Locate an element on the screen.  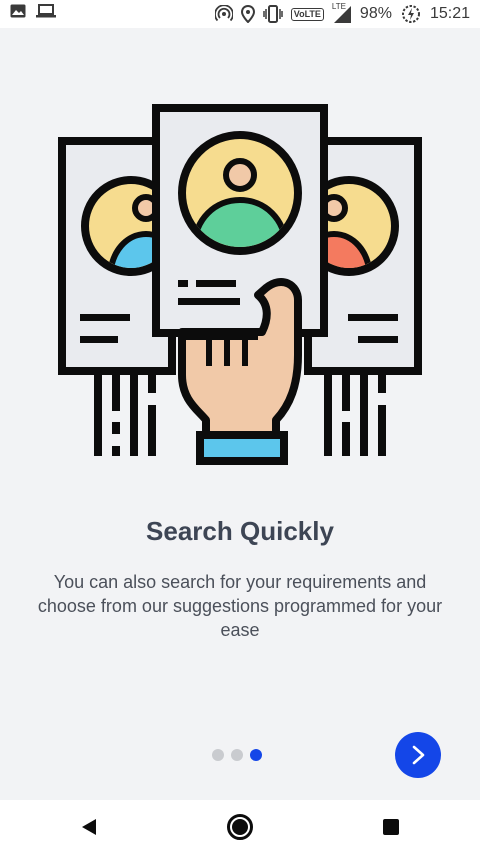
recents-button is located at coordinates (391, 827).